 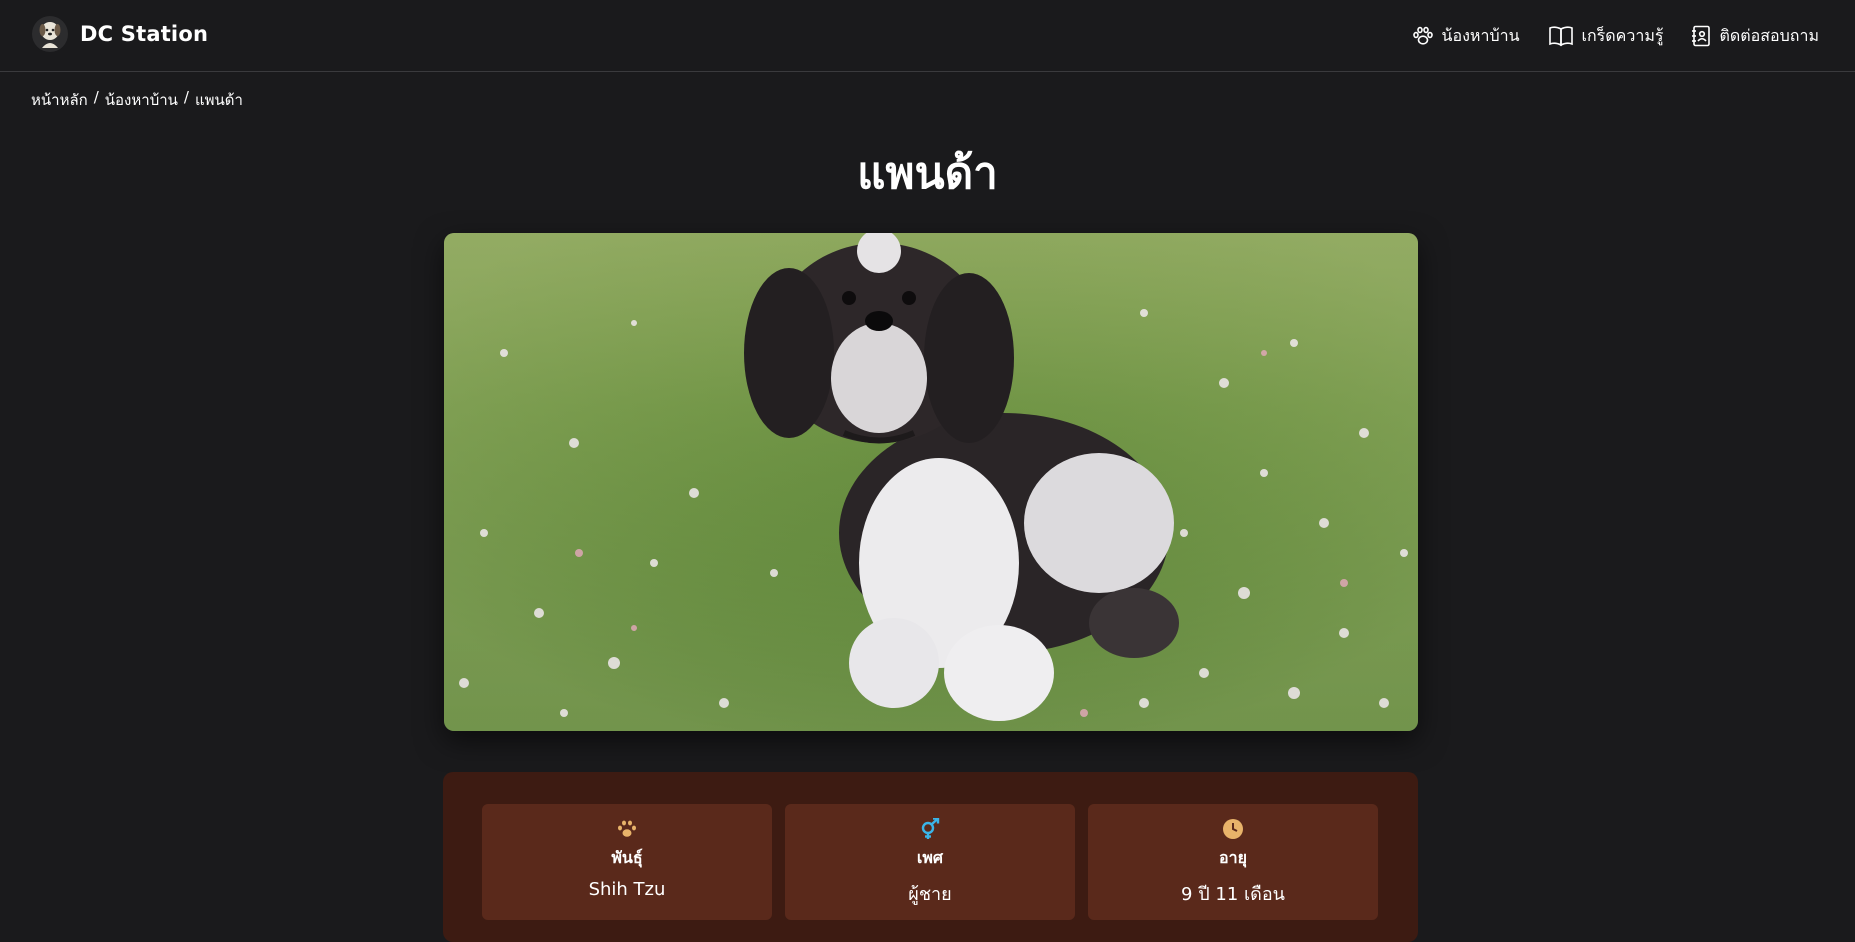 I want to click on gender-value: ผู้ชาย, so click(x=930, y=894).